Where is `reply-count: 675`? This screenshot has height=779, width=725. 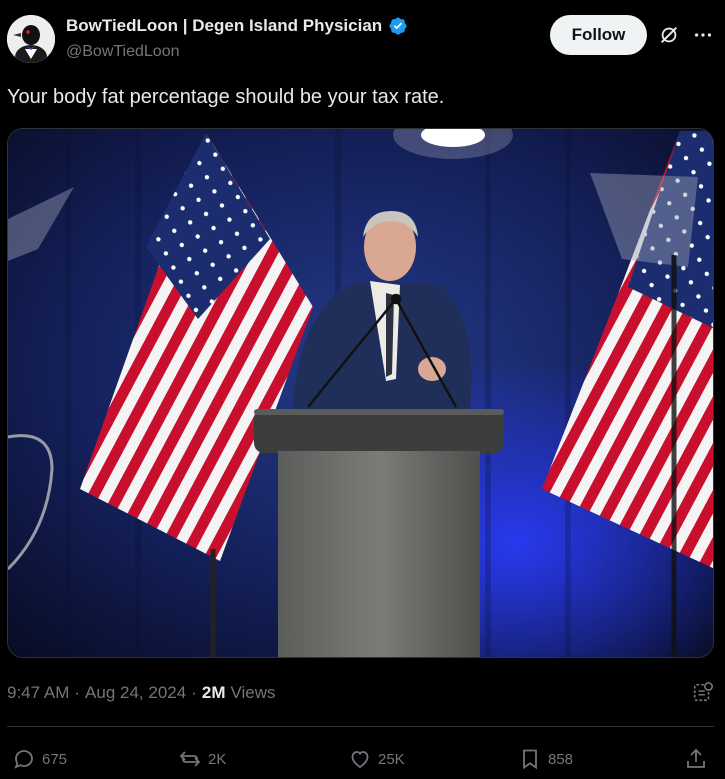
reply-count: 675 is located at coordinates (55, 759).